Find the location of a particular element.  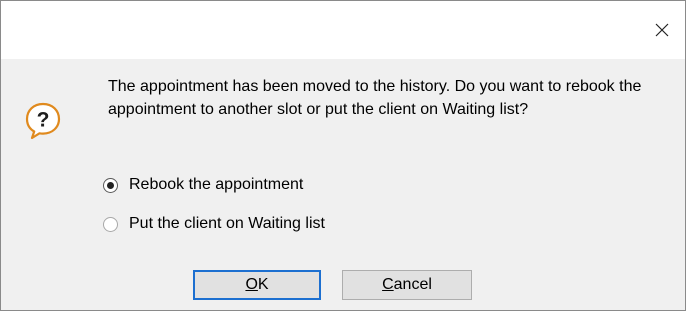

question-icon: ? is located at coordinates (43, 121).